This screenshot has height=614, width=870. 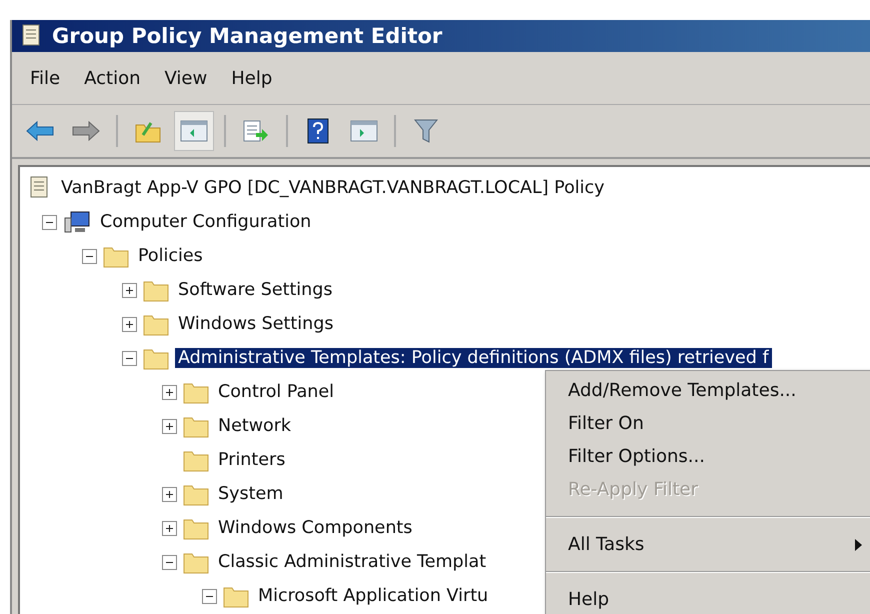 I want to click on tree-item: Network, so click(x=254, y=426).